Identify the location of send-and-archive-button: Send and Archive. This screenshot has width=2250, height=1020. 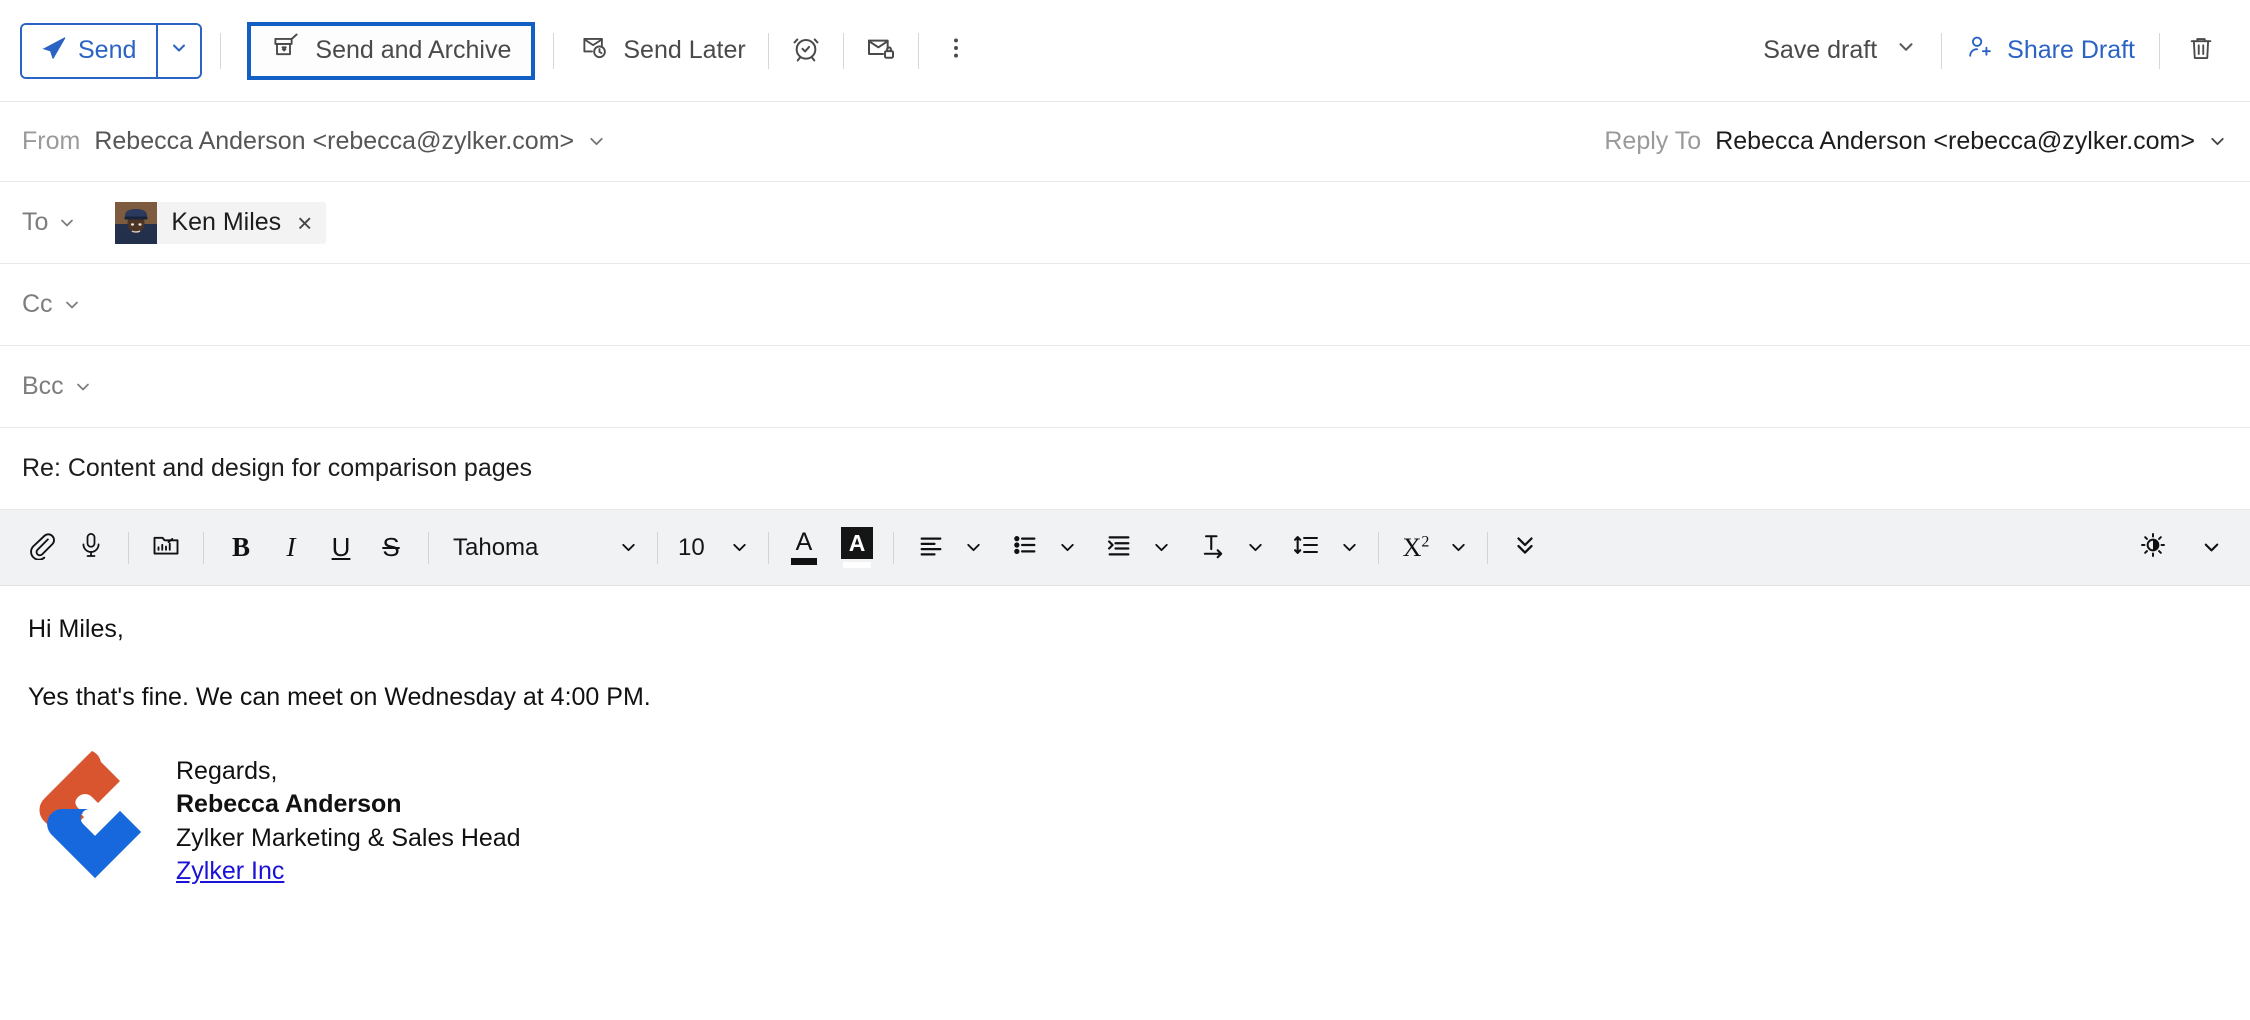
(391, 50).